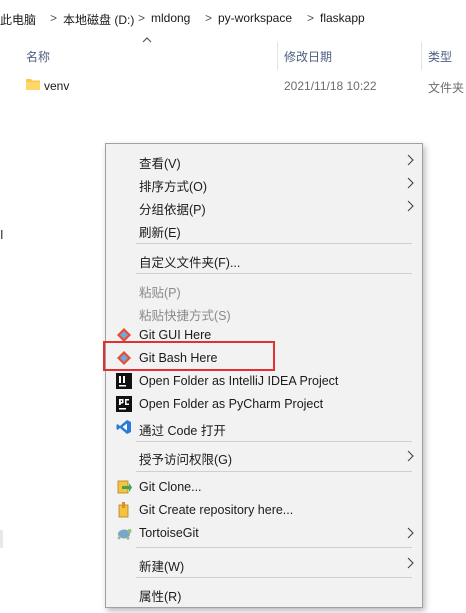  I want to click on git-gui-icon, so click(124, 335).